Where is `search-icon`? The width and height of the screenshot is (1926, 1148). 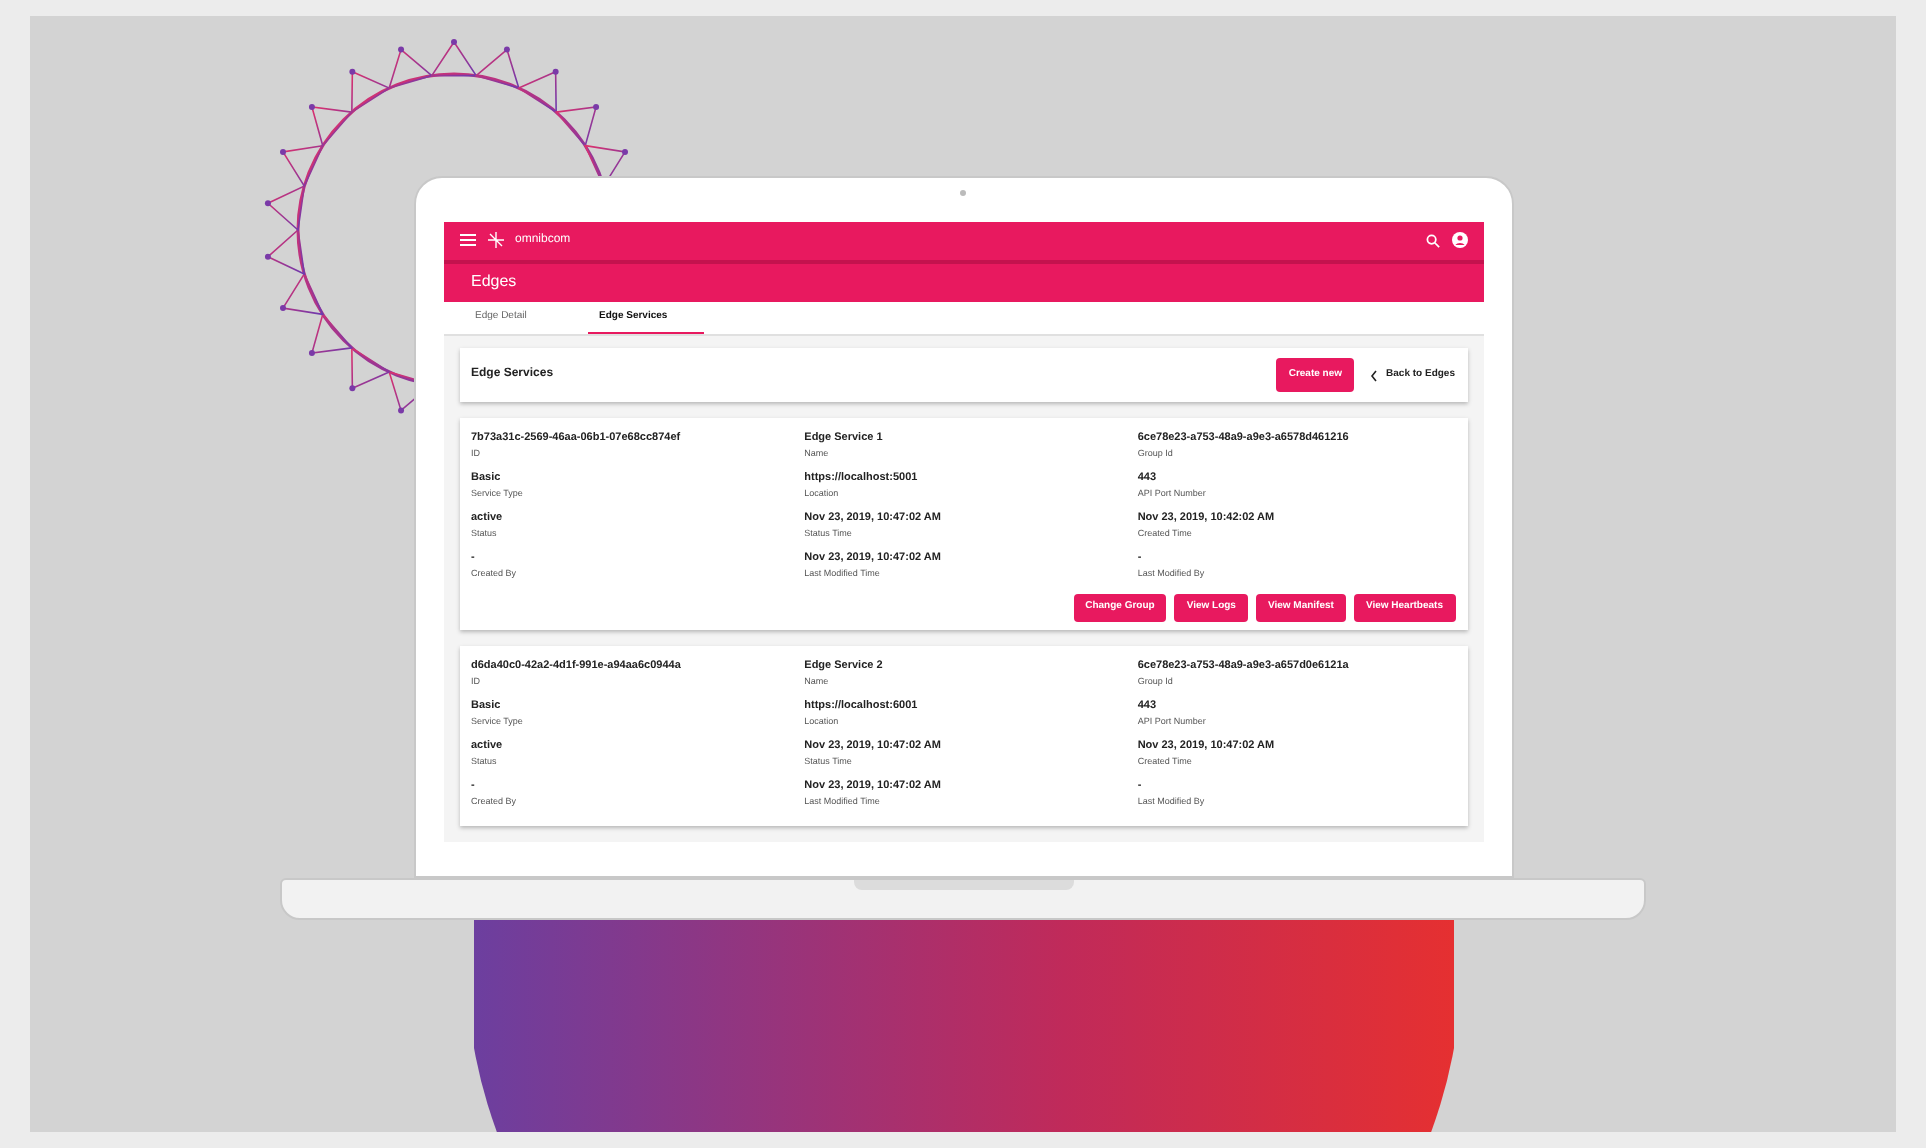
search-icon is located at coordinates (1432, 240).